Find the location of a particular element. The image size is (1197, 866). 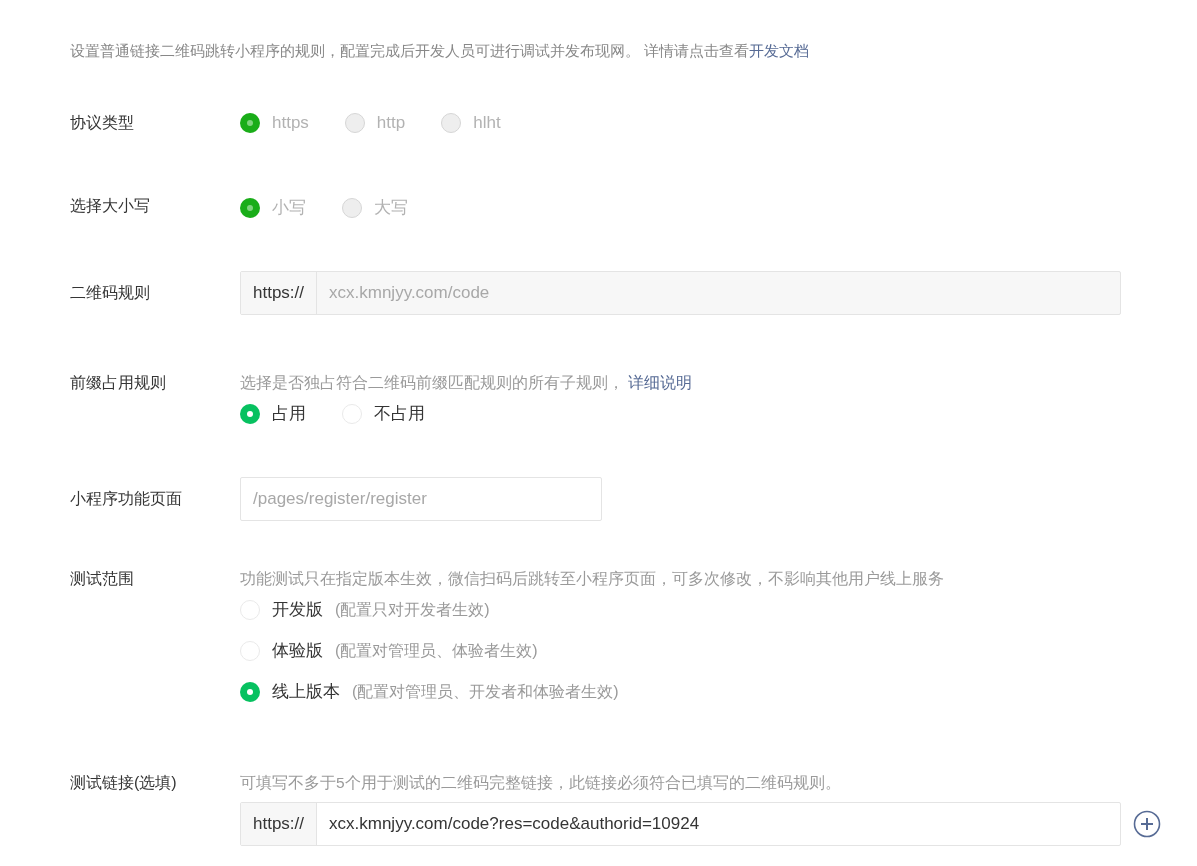

hint-text: 功能测试只在指定版本生效，微信扫码后跳转至小程序页面，可多次修改，不影响其他用户线上服务 is located at coordinates (592, 579).